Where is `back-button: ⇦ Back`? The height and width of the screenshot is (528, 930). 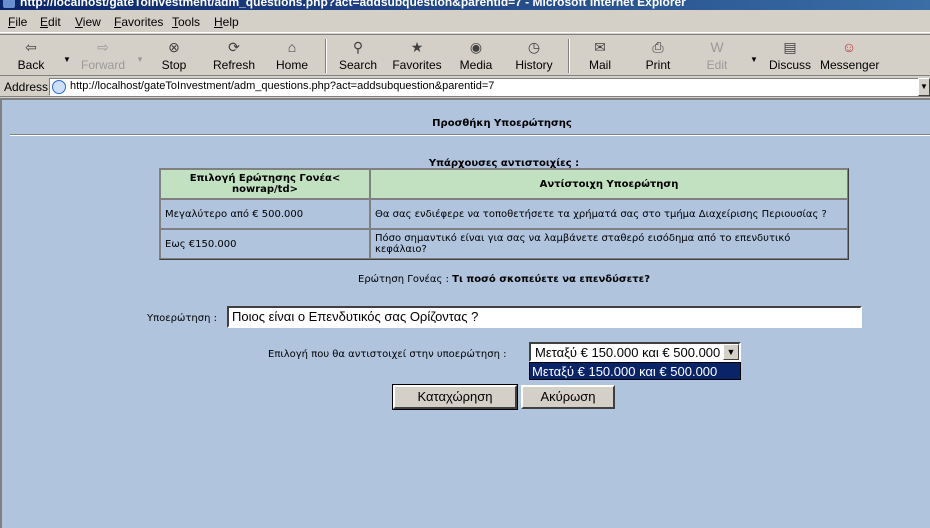 back-button: ⇦ Back is located at coordinates (31, 56).